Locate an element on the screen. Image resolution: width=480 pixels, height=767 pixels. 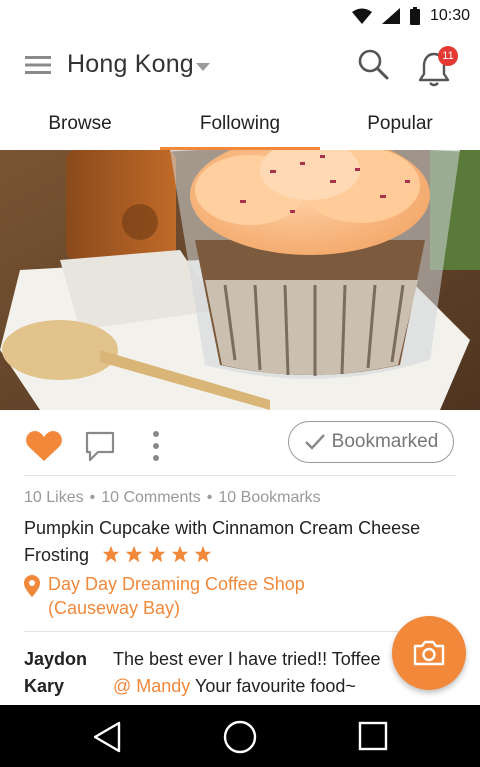
post-stats: 10 Likes • 10 Comments • 10 Bookmarks is located at coordinates (172, 497).